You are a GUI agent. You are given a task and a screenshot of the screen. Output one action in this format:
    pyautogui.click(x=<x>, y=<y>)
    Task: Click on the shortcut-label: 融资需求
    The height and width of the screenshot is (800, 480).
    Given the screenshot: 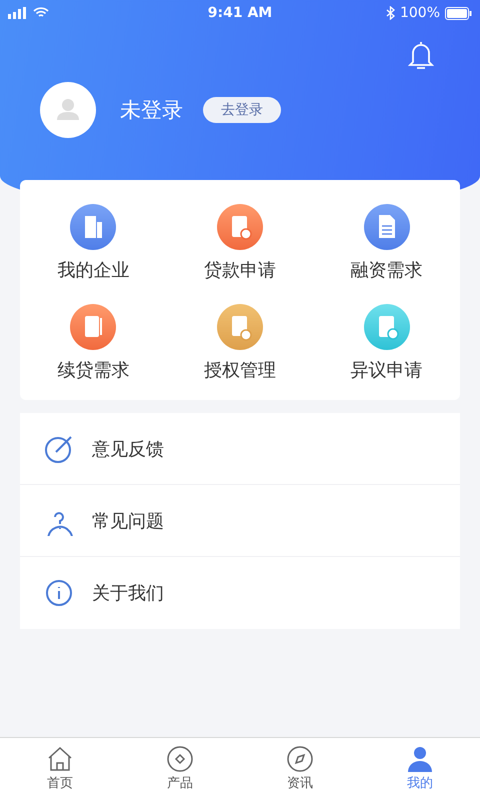 What is the action you would take?
    pyautogui.click(x=386, y=270)
    